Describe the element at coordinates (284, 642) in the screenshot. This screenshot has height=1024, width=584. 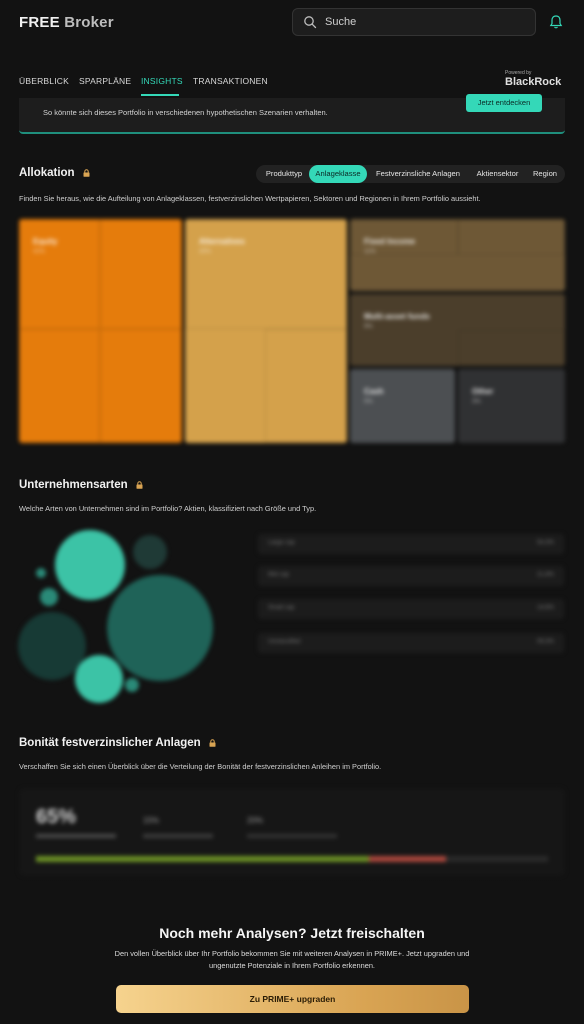
I see `row-label: Unclassified` at that location.